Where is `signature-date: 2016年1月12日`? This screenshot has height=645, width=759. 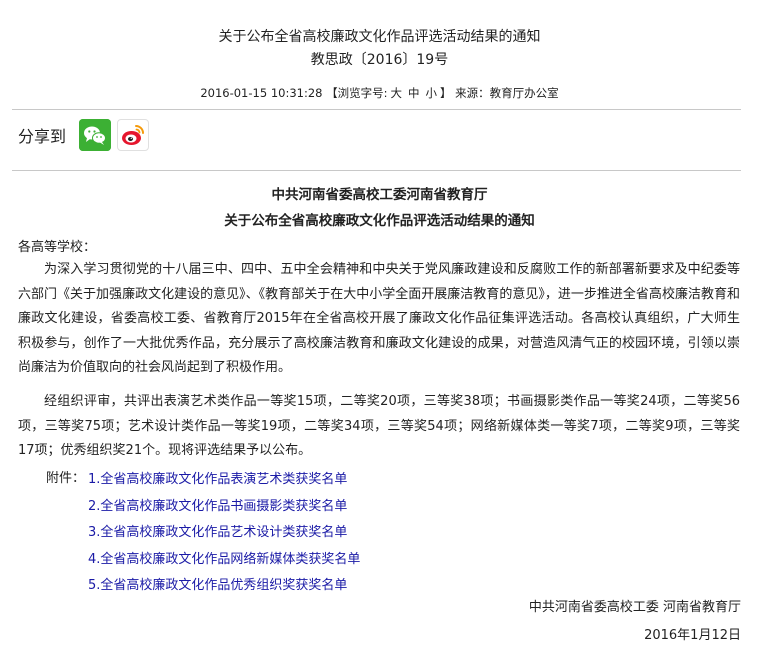 signature-date: 2016年1月12日 is located at coordinates (692, 635).